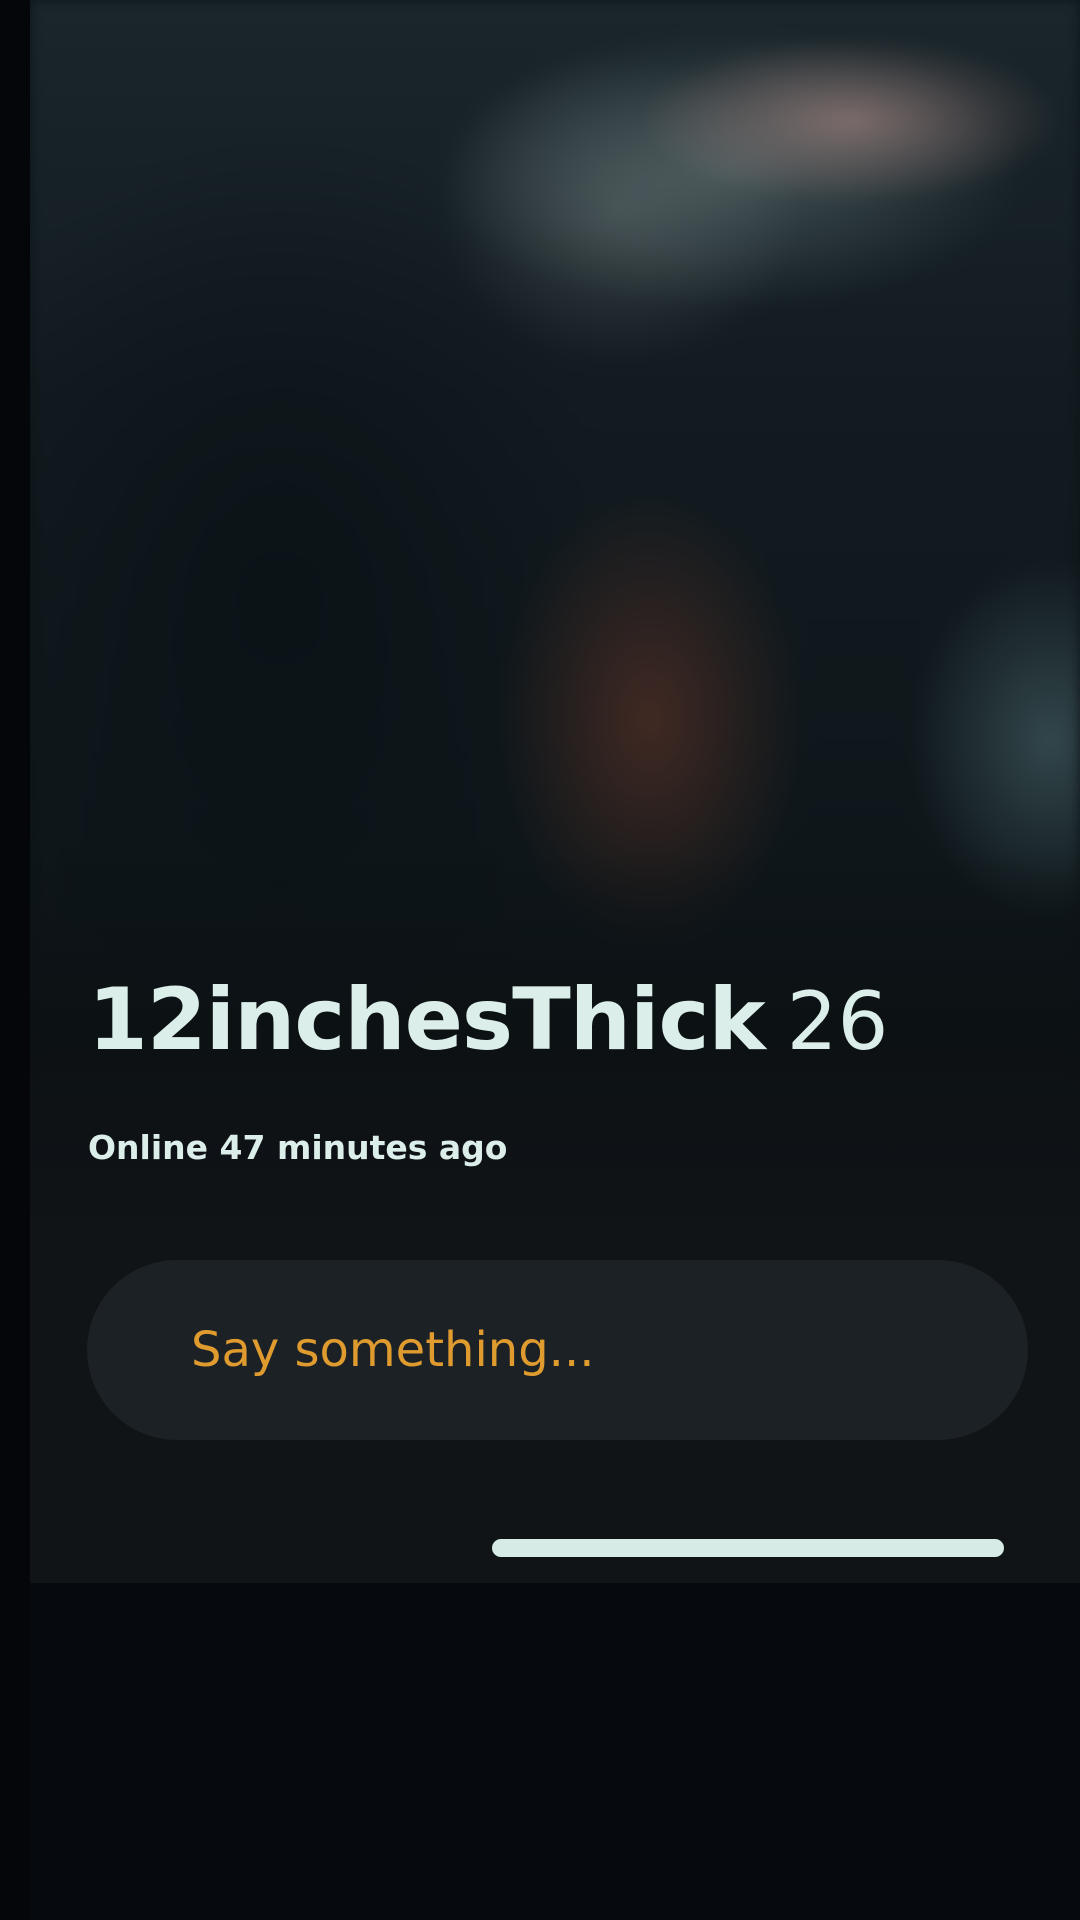  What do you see at coordinates (427, 1020) in the screenshot?
I see `profile-username: 12inchesThick` at bounding box center [427, 1020].